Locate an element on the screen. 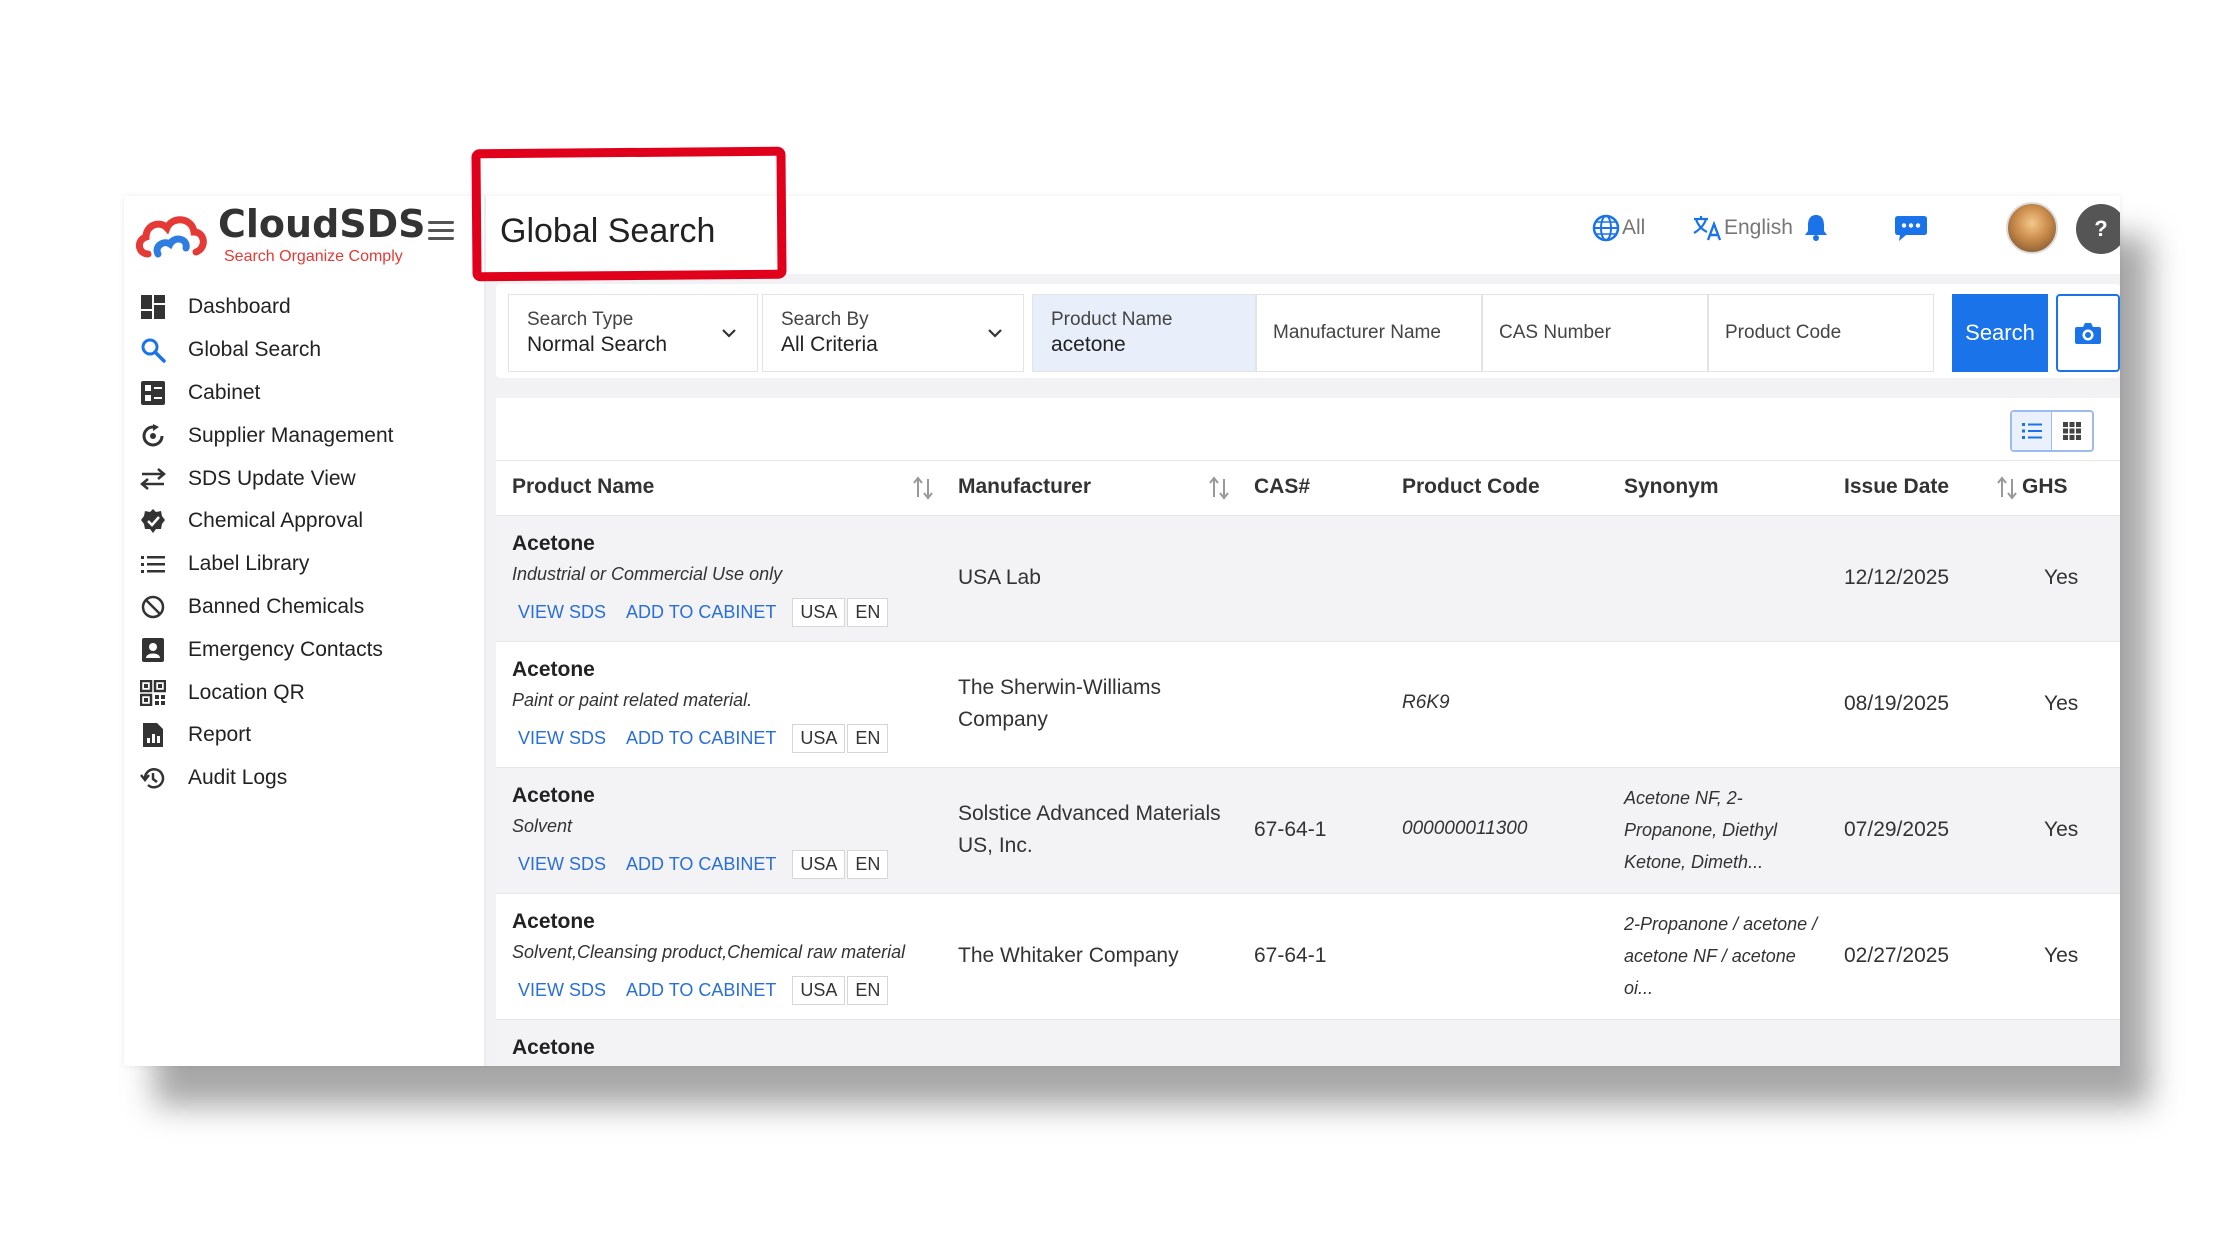 The image size is (2240, 1260). sidebar-item-label: Supplier Management is located at coordinates (291, 435).